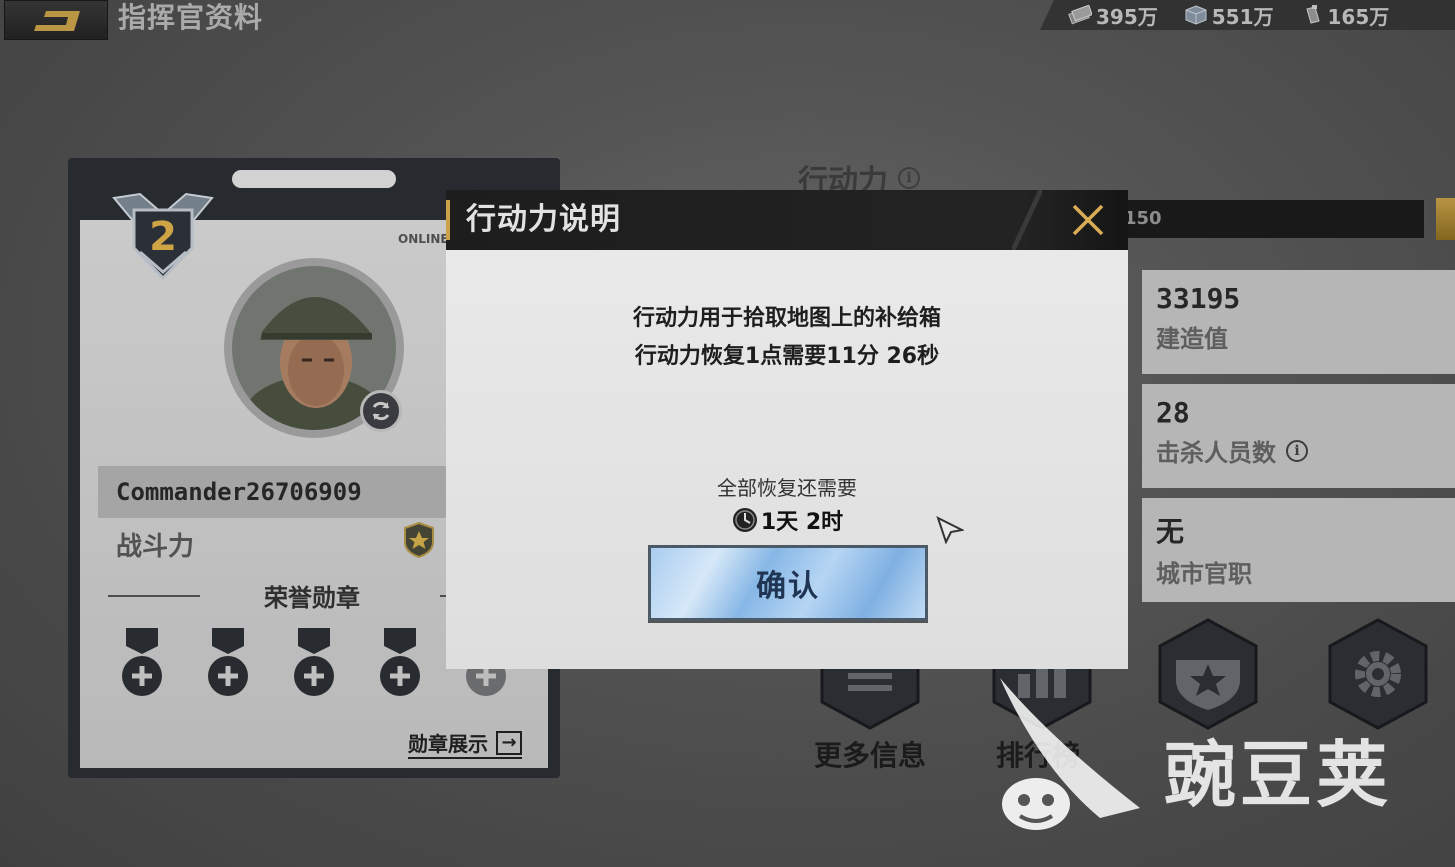 The image size is (1455, 867). What do you see at coordinates (788, 583) in the screenshot?
I see `confirm-button: 确认` at bounding box center [788, 583].